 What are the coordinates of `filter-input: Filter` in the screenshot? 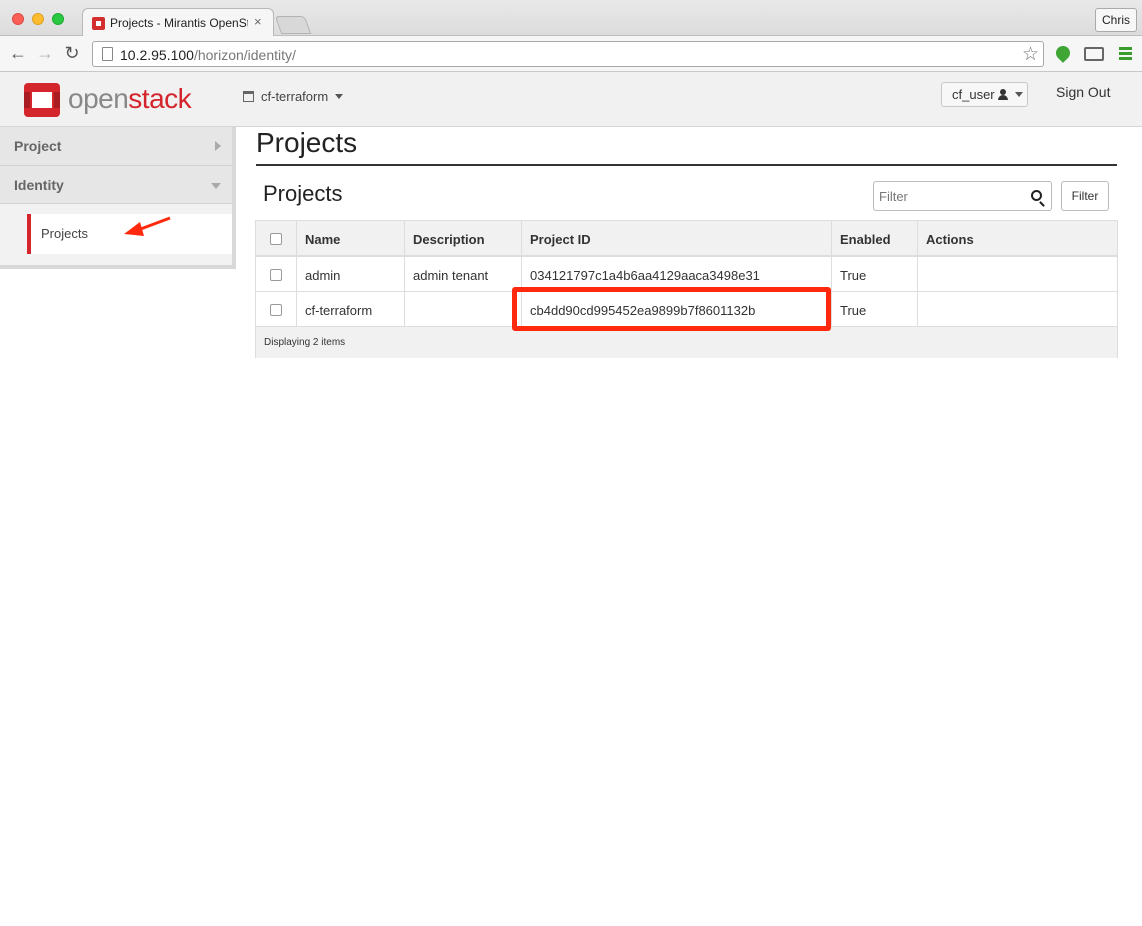 It's located at (962, 196).